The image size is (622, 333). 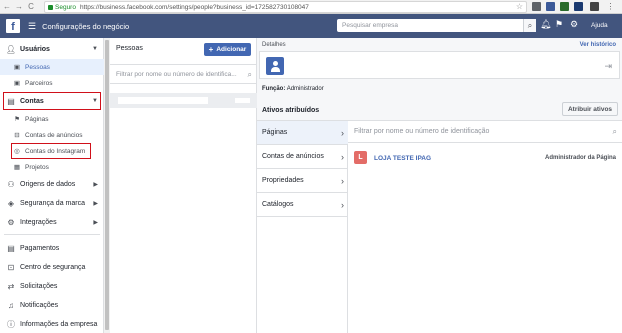 What do you see at coordinates (274, 89) in the screenshot?
I see `role-label: Função:` at bounding box center [274, 89].